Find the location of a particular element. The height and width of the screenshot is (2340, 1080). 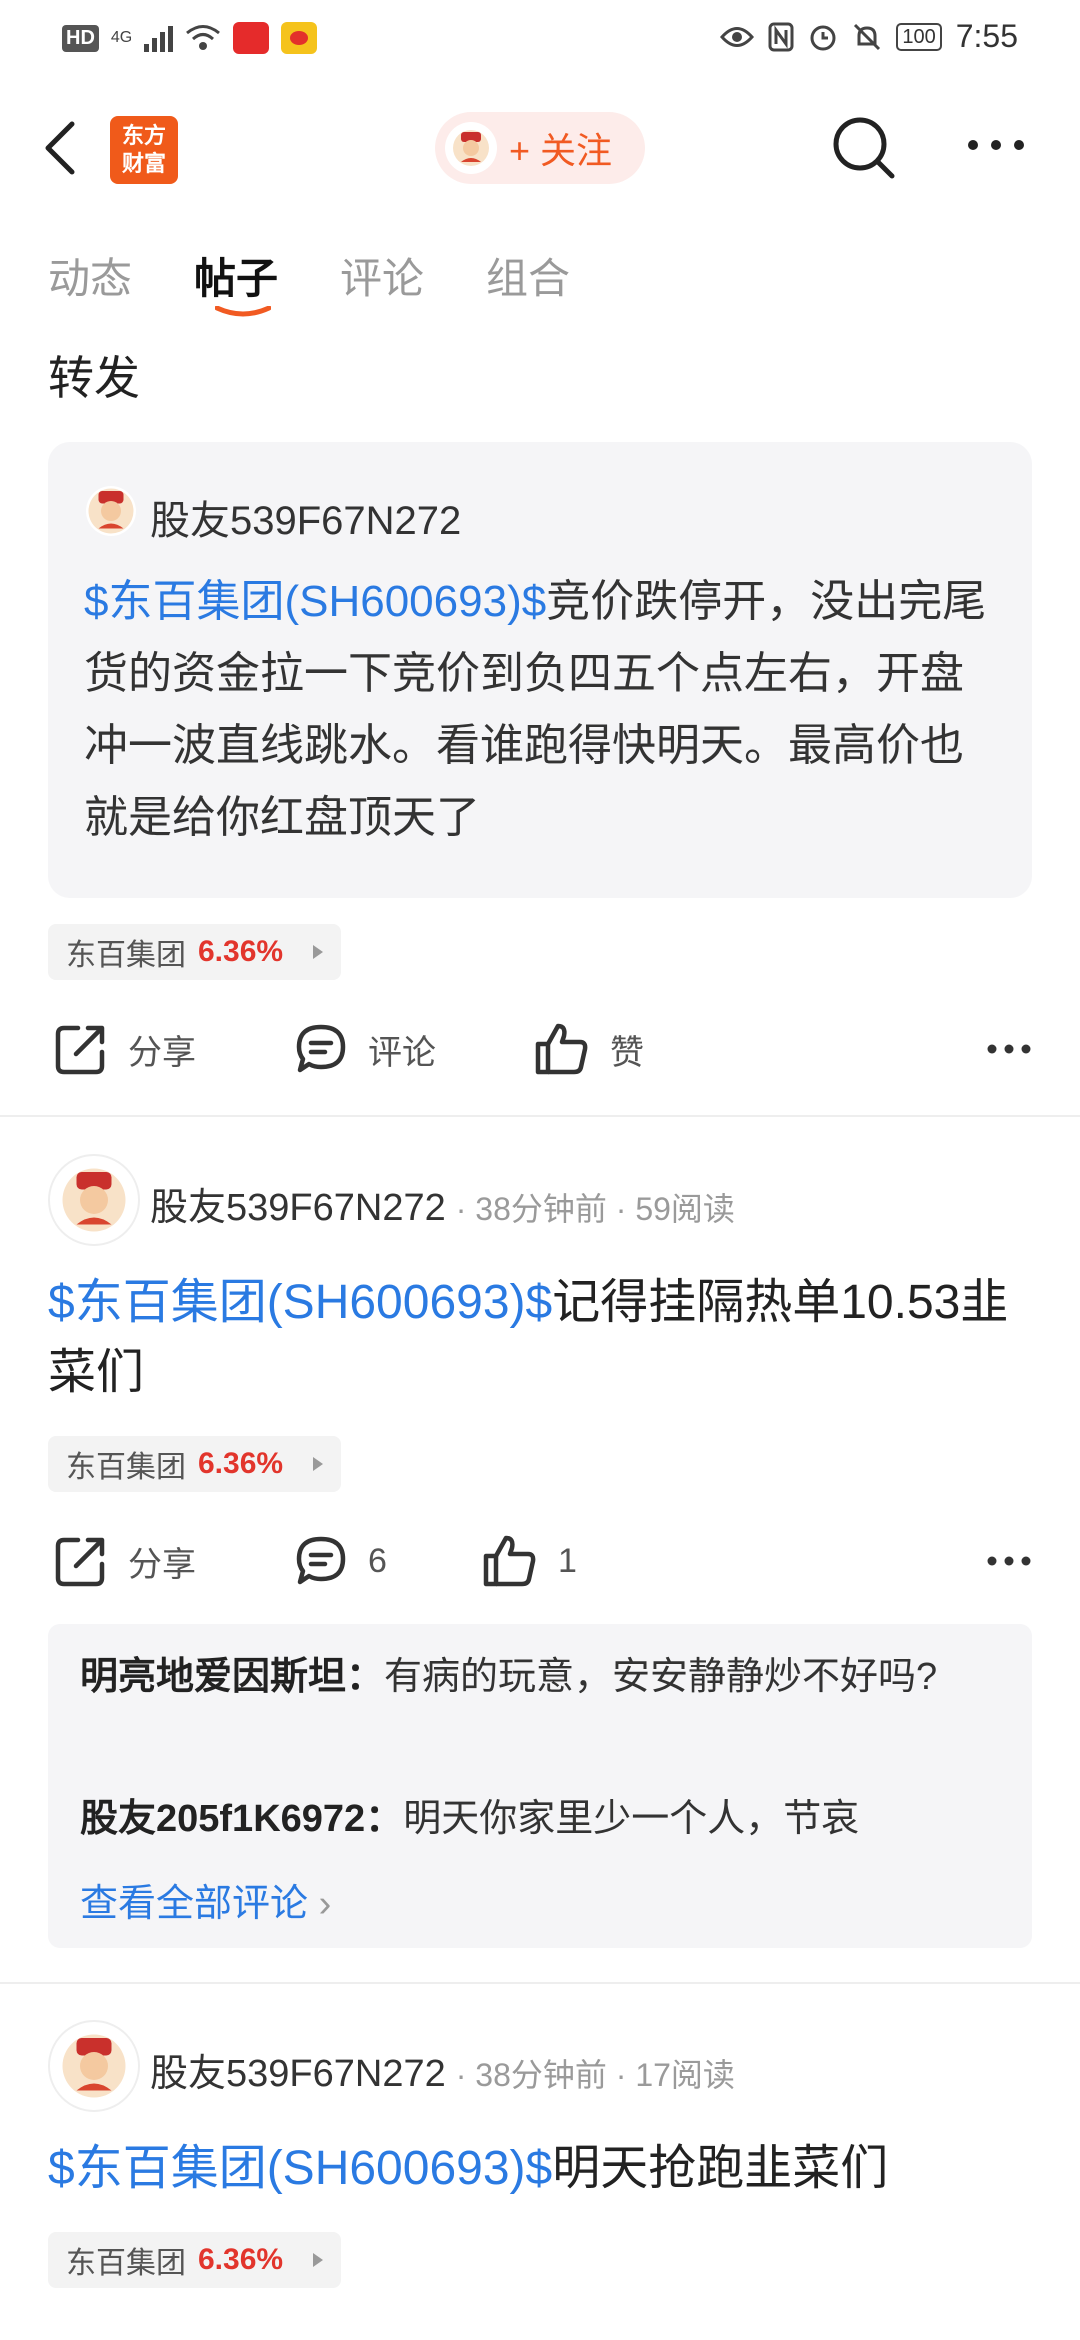

post-text: $东百集团(SH600693)$明天抢跑韭菜们 is located at coordinates (548, 2169).